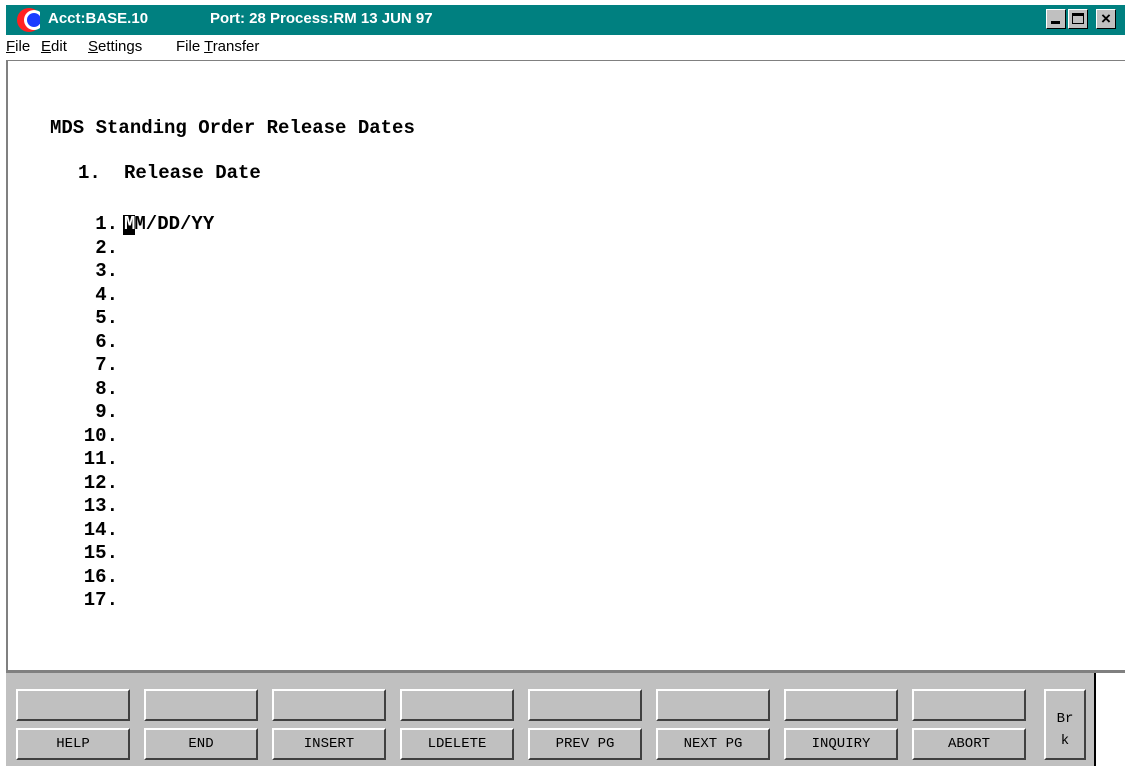  Describe the element at coordinates (93, 46) in the screenshot. I see `menu-settings-accel: S` at that location.